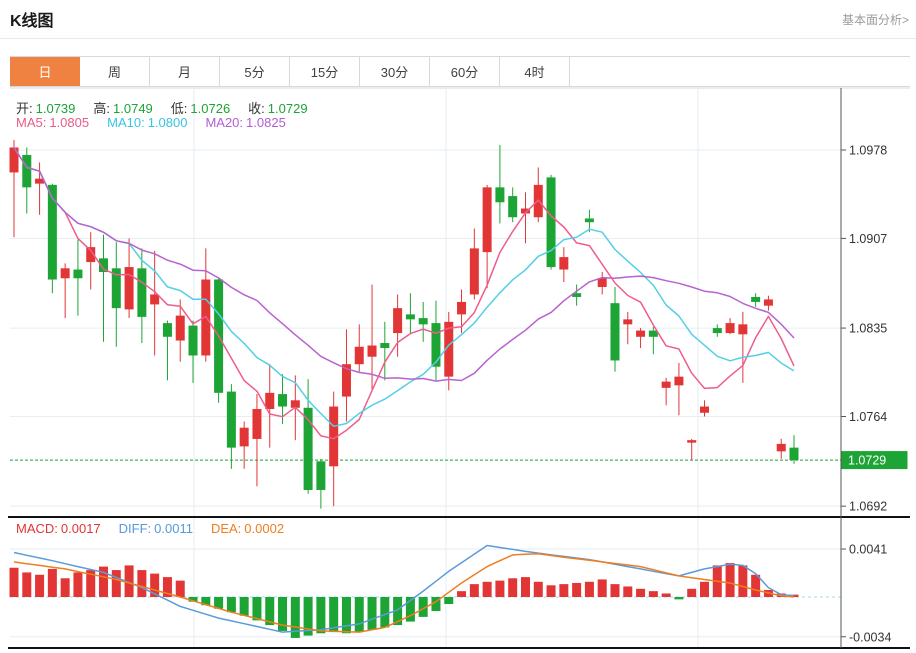 This screenshot has height=653, width=916. I want to click on macd-legend: MACD: 0.0017 DIFF: 0.0011 DEA: 0.0002, so click(159, 528).